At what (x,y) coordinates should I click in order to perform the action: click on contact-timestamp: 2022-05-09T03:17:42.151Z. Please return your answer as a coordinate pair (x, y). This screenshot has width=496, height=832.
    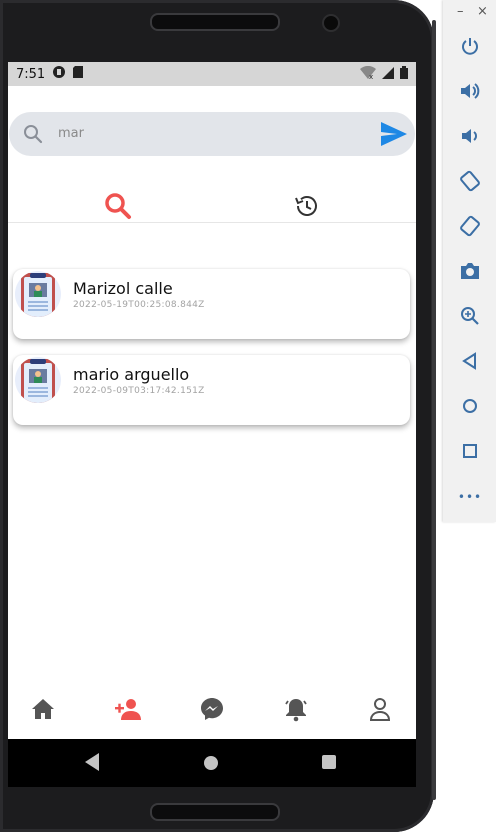
    Looking at the image, I should click on (139, 391).